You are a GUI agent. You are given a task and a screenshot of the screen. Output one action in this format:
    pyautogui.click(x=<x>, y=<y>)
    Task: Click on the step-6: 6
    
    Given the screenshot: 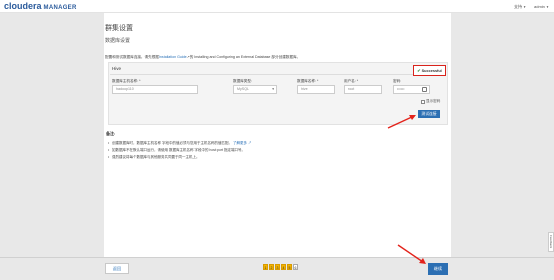 What is the action you would take?
    pyautogui.click(x=295, y=267)
    